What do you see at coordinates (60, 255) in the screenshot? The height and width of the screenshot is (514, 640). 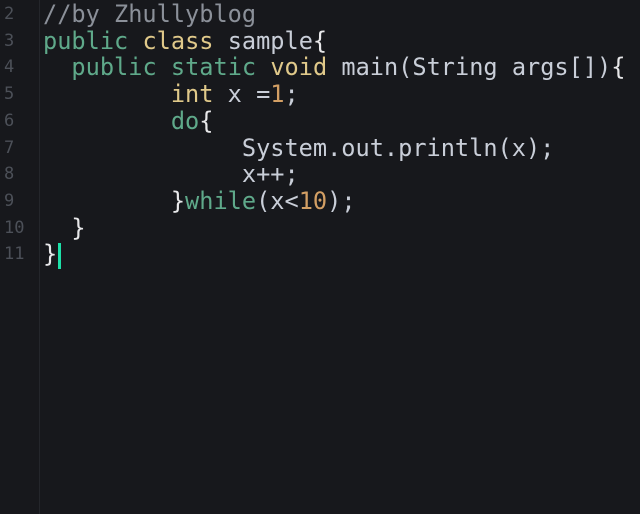 I see `text-cursor` at bounding box center [60, 255].